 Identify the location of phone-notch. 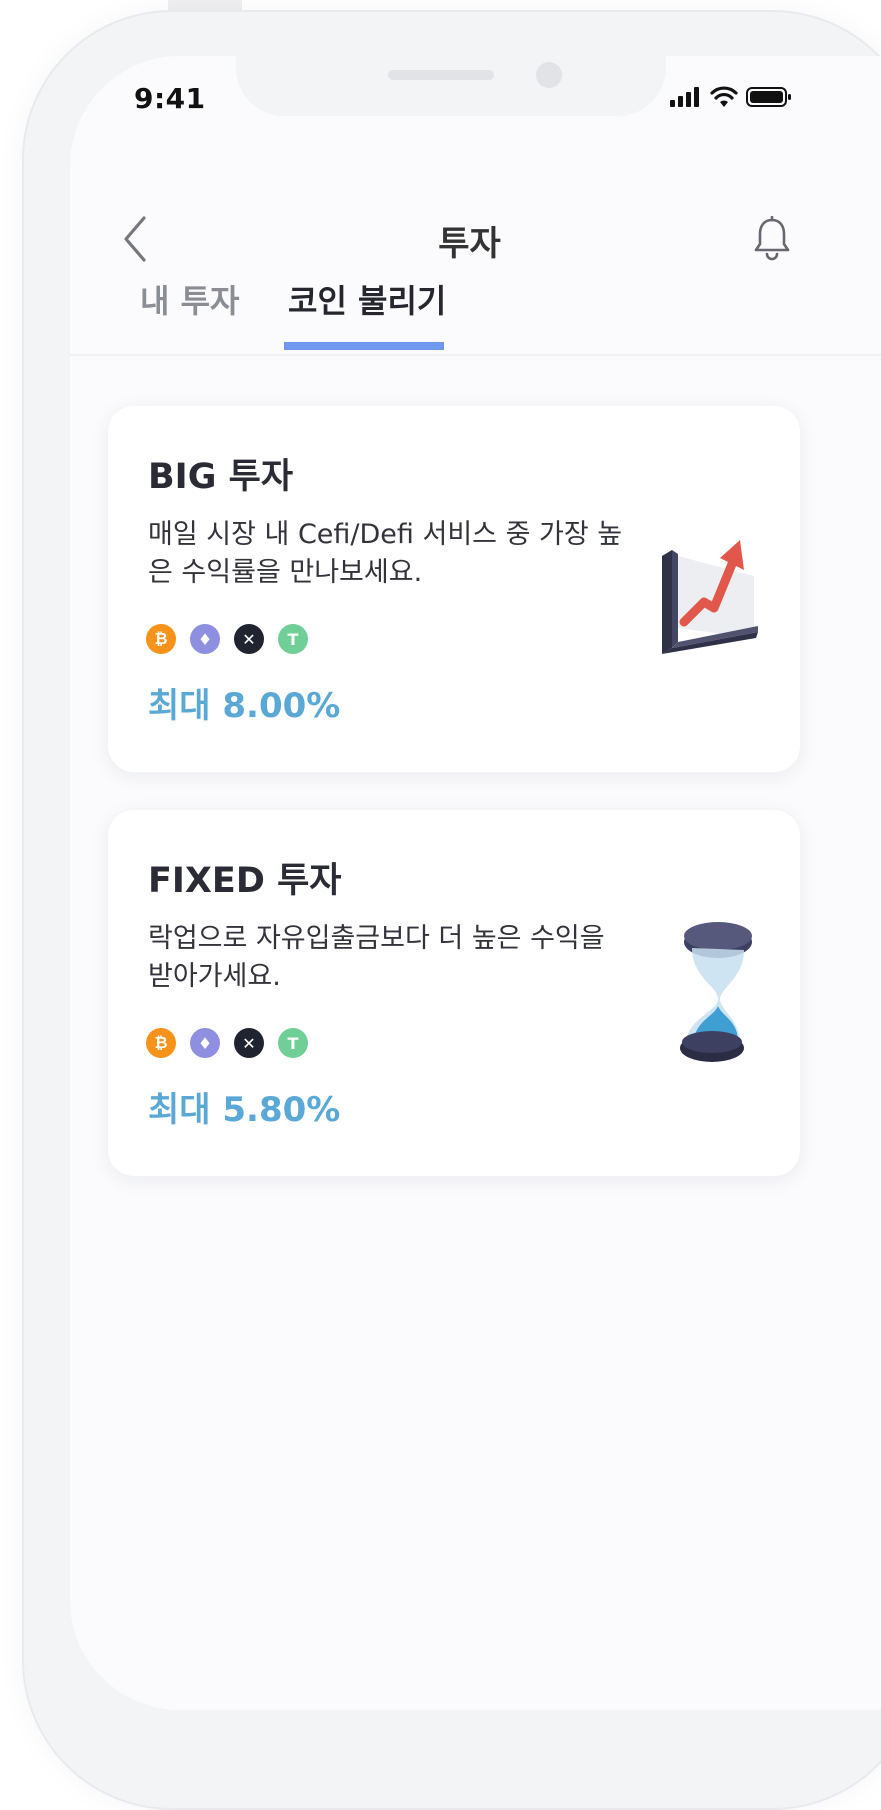
(451, 86).